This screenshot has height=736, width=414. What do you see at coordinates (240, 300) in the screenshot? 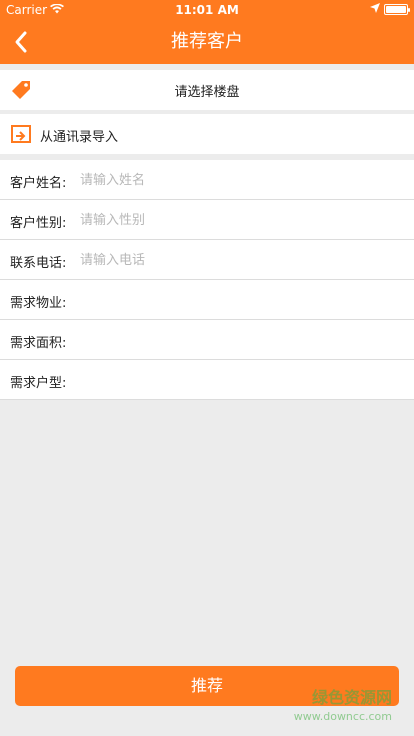
I see `property-input` at bounding box center [240, 300].